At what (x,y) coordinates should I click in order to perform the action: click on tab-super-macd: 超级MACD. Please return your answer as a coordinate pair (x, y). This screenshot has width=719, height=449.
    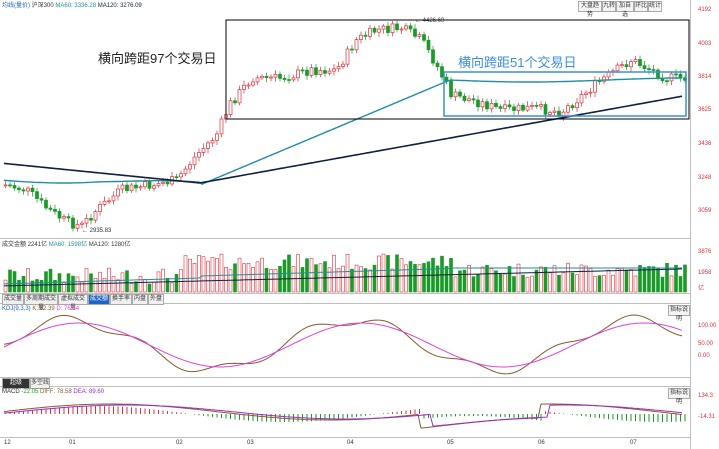
    Looking at the image, I should click on (16, 386).